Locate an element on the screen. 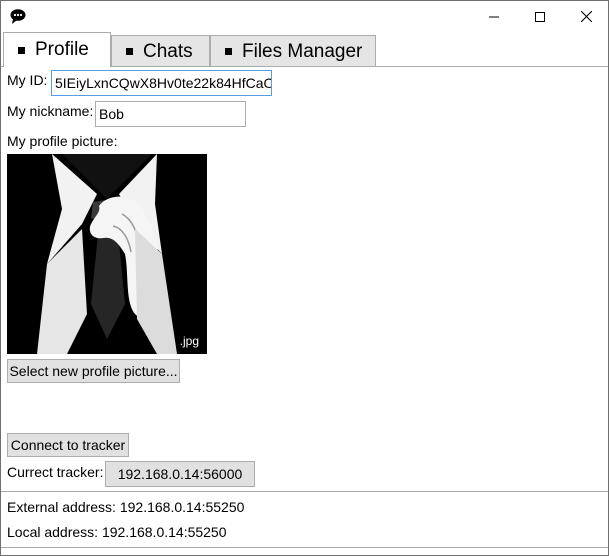 This screenshot has width=609, height=556. connect-to-tracker-button: Connect to tracker is located at coordinates (68, 445).